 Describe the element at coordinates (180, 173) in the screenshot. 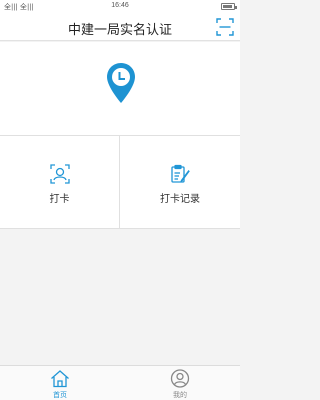

I see `clipboard-edit-icon` at that location.